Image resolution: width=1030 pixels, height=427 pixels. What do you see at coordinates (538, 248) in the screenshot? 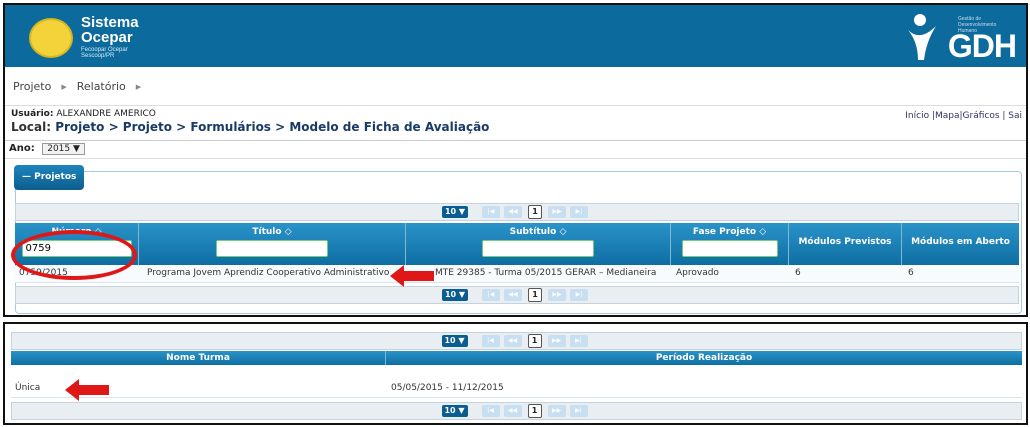
I see `subtitulo-filter-input` at bounding box center [538, 248].